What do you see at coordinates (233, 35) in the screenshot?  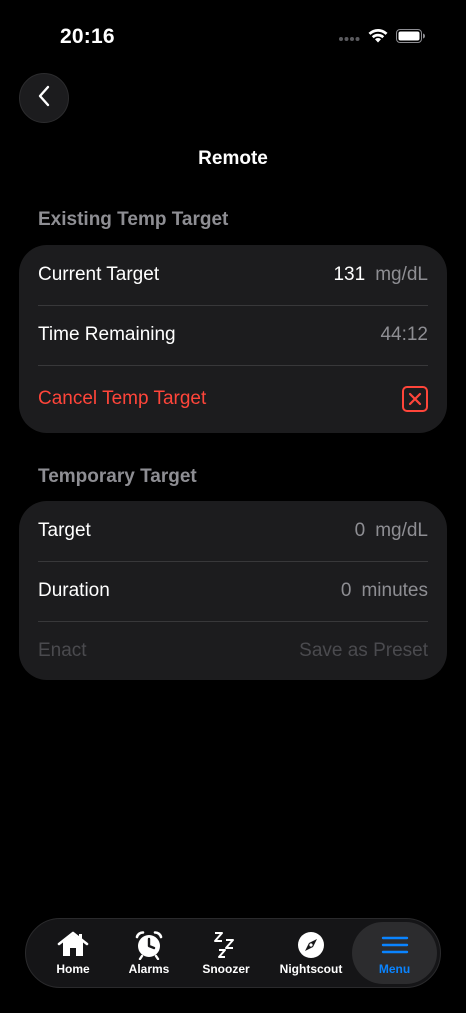 I see `status-bar: 20:16` at bounding box center [233, 35].